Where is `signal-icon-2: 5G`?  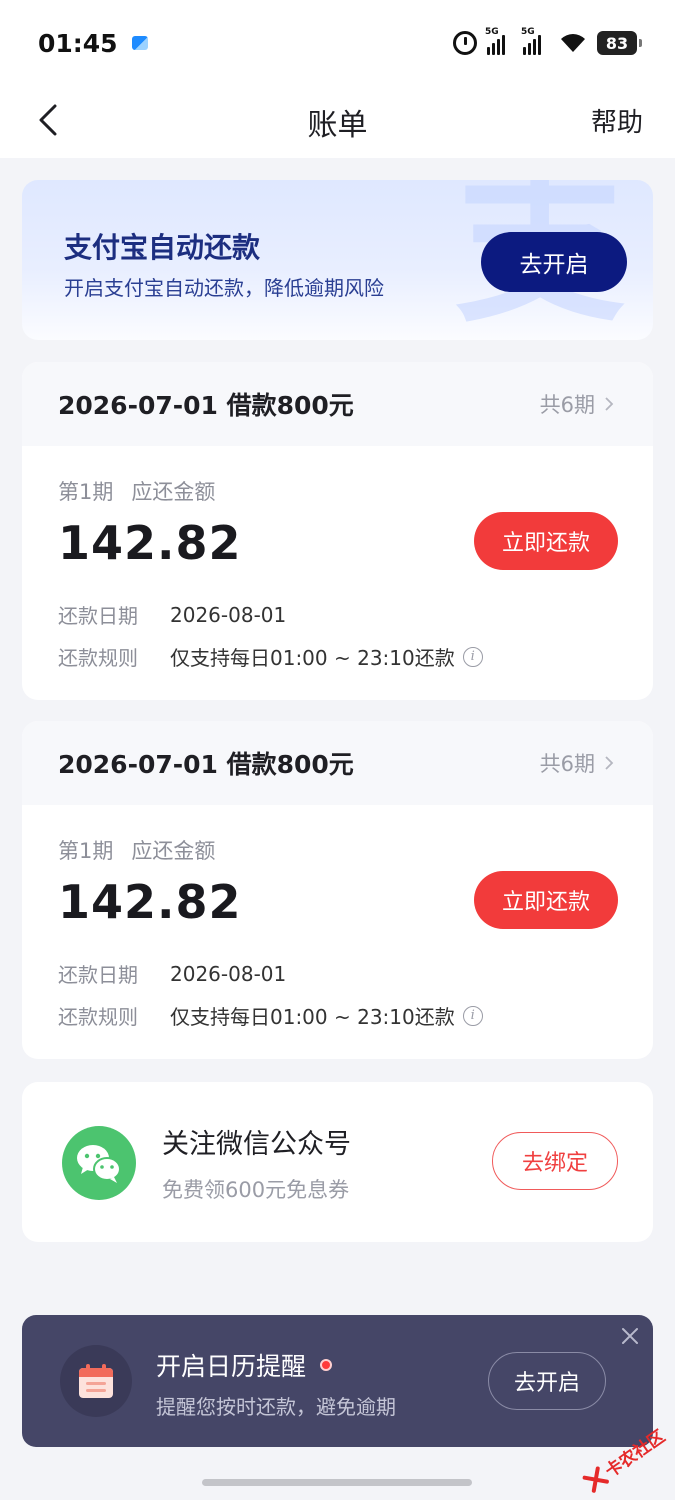
signal-icon-2: 5G is located at coordinates (535, 41).